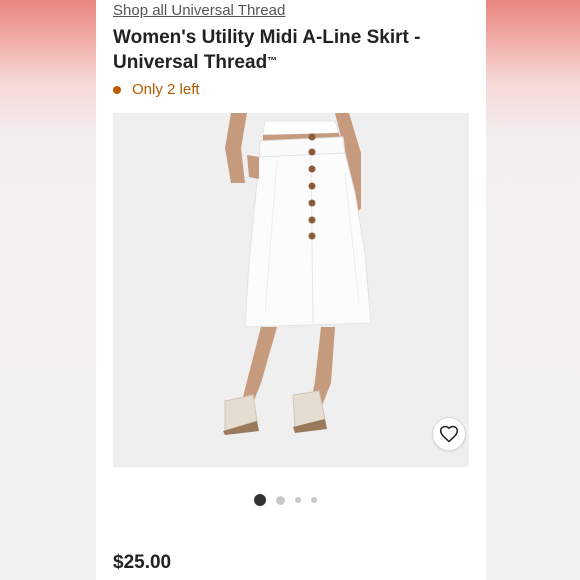  I want to click on stock-dot-icon, so click(117, 89).